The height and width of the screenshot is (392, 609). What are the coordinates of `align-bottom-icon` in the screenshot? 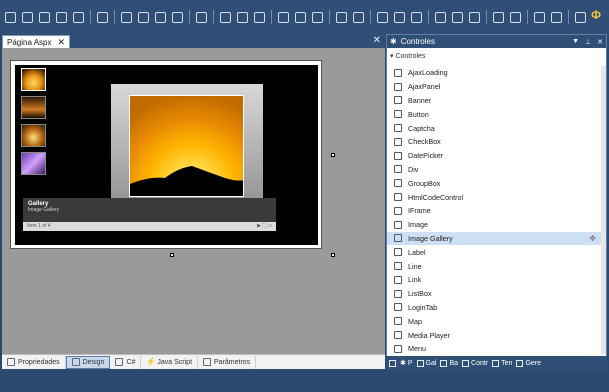 It's located at (317, 17).